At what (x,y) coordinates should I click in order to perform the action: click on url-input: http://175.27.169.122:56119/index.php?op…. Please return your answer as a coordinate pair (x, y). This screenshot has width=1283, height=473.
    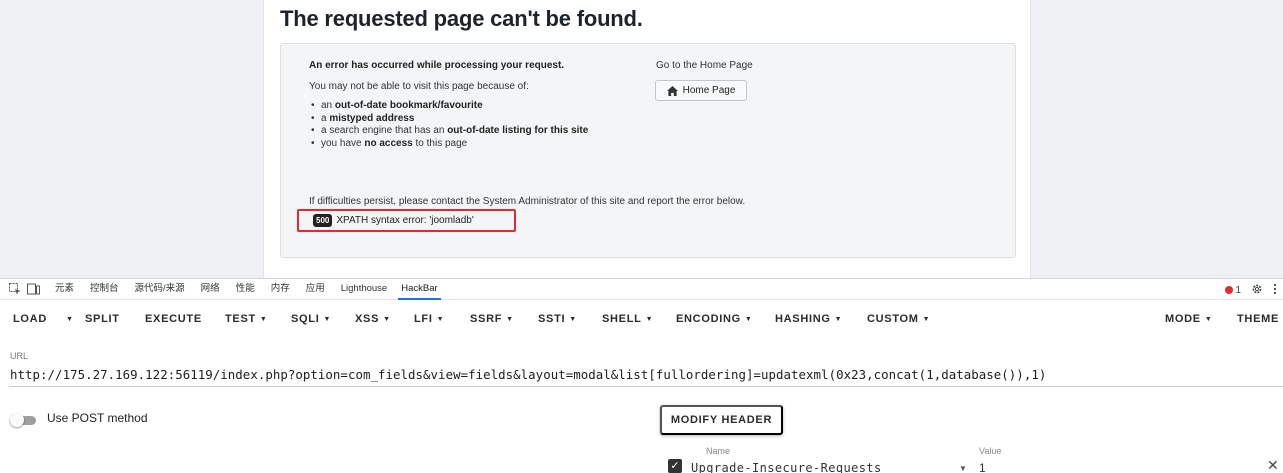
    Looking at the image, I should click on (528, 374).